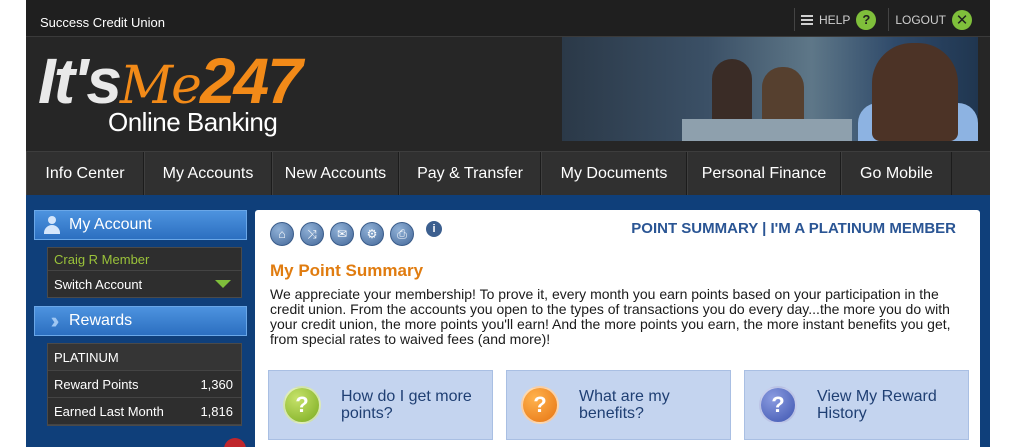 Image resolution: width=1016 pixels, height=447 pixels. What do you see at coordinates (85, 174) in the screenshot?
I see `nav-info-center: Info Center` at bounding box center [85, 174].